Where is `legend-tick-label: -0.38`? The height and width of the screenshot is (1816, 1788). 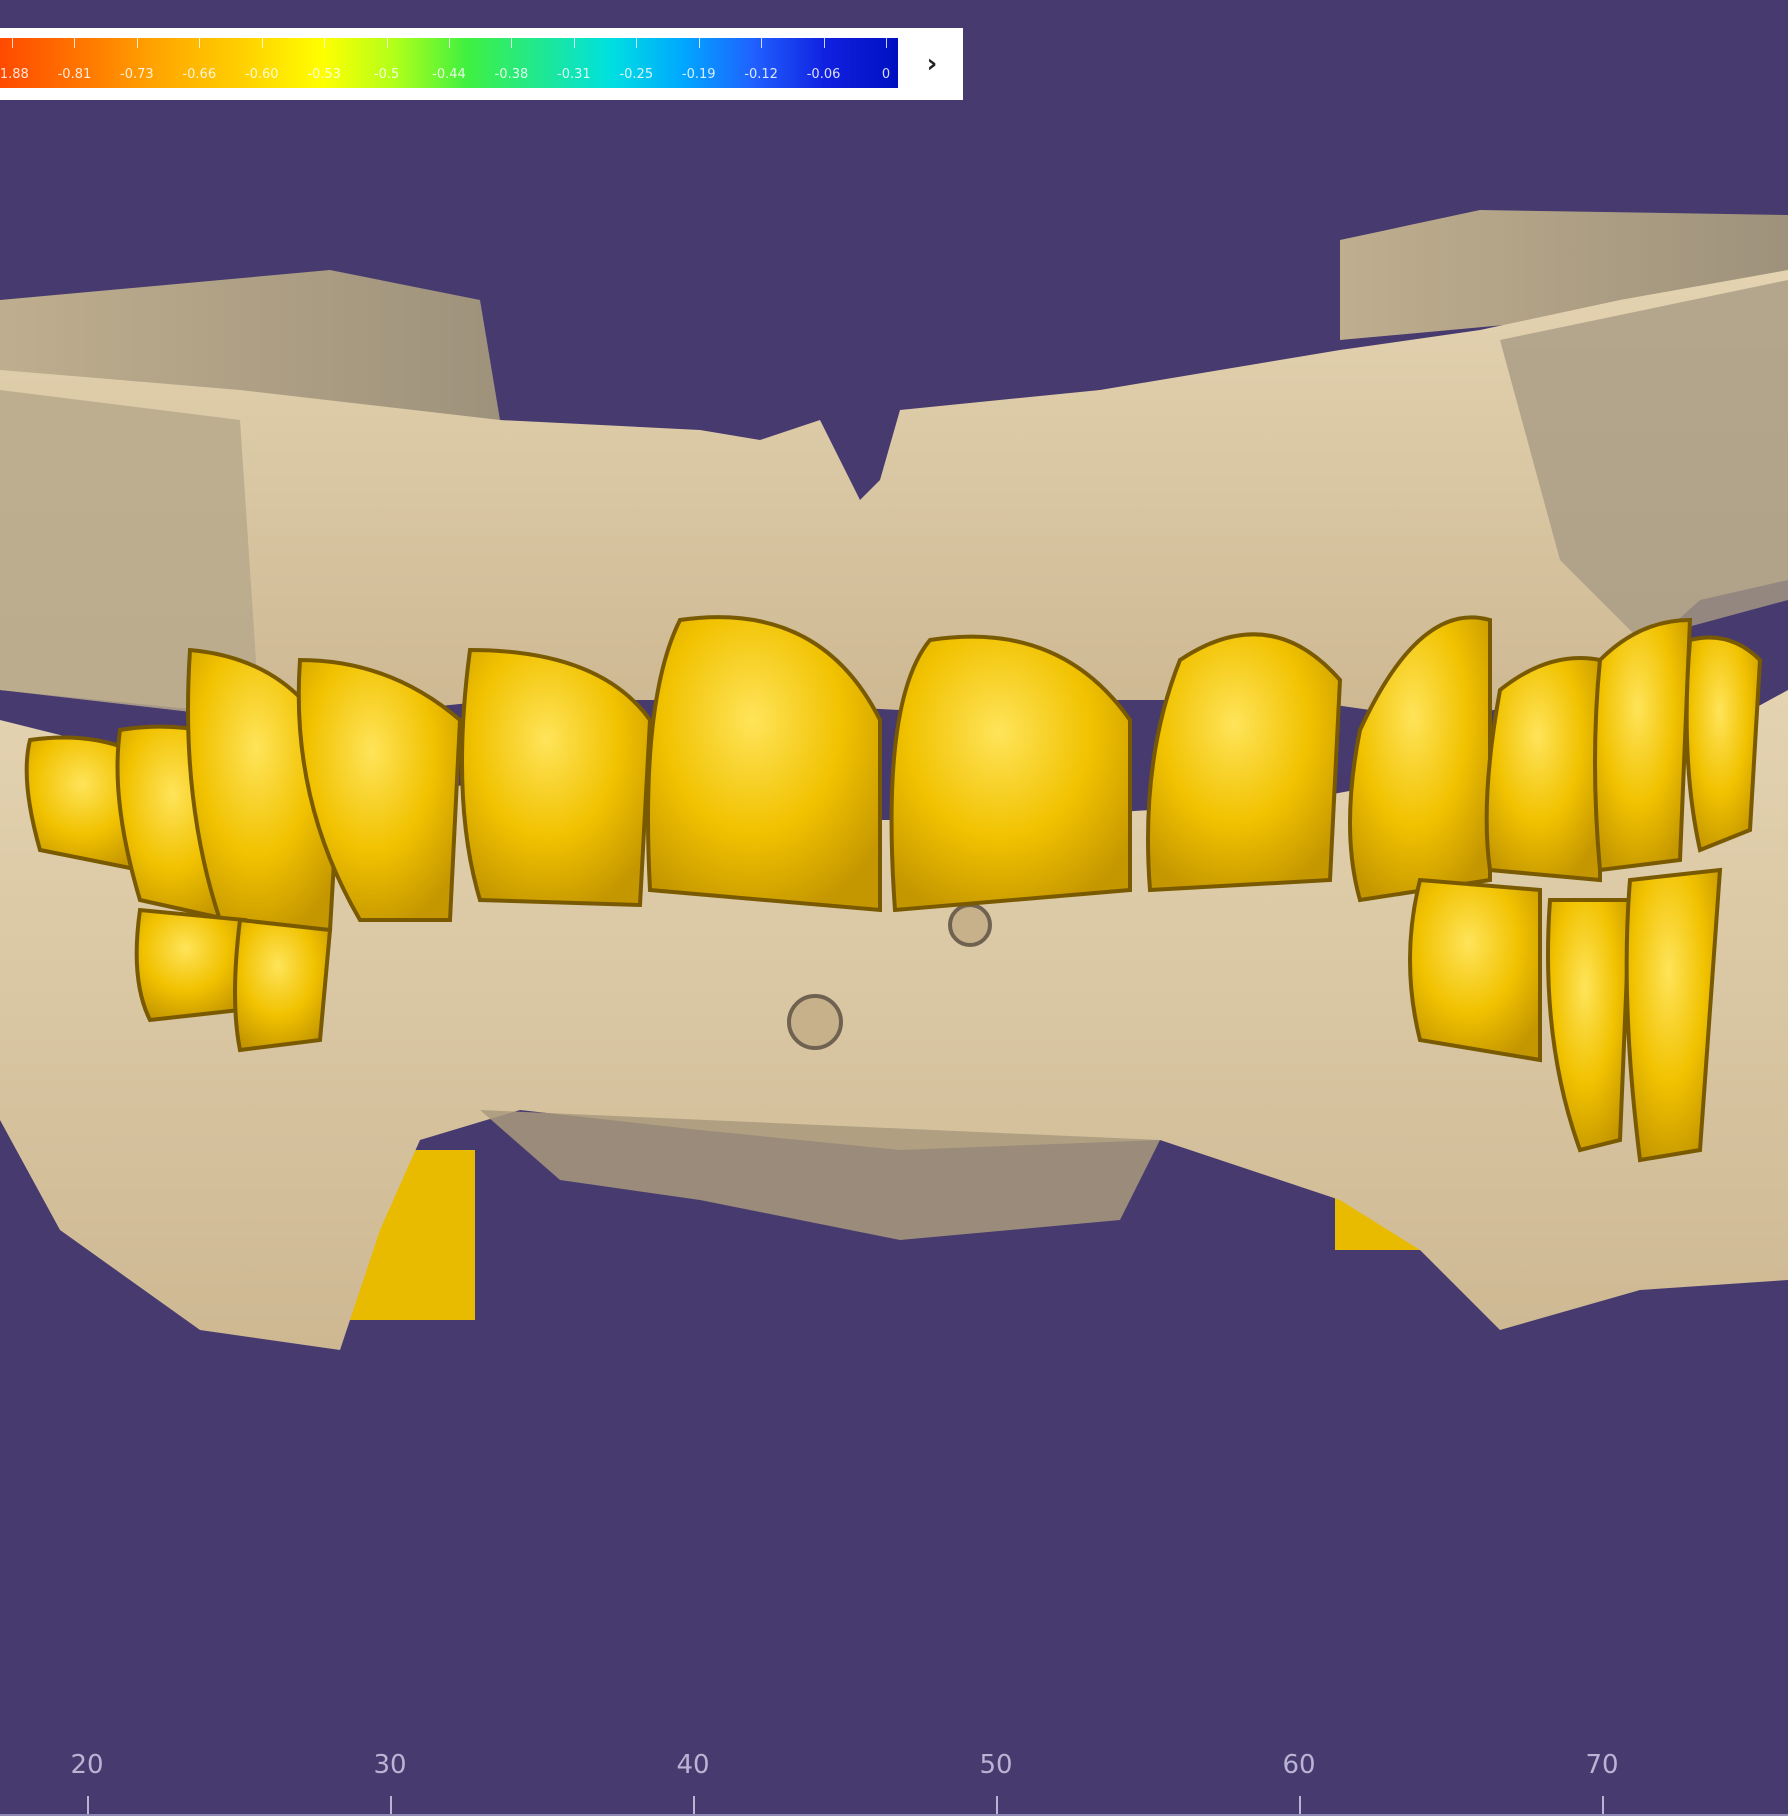 legend-tick-label: -0.38 is located at coordinates (511, 74).